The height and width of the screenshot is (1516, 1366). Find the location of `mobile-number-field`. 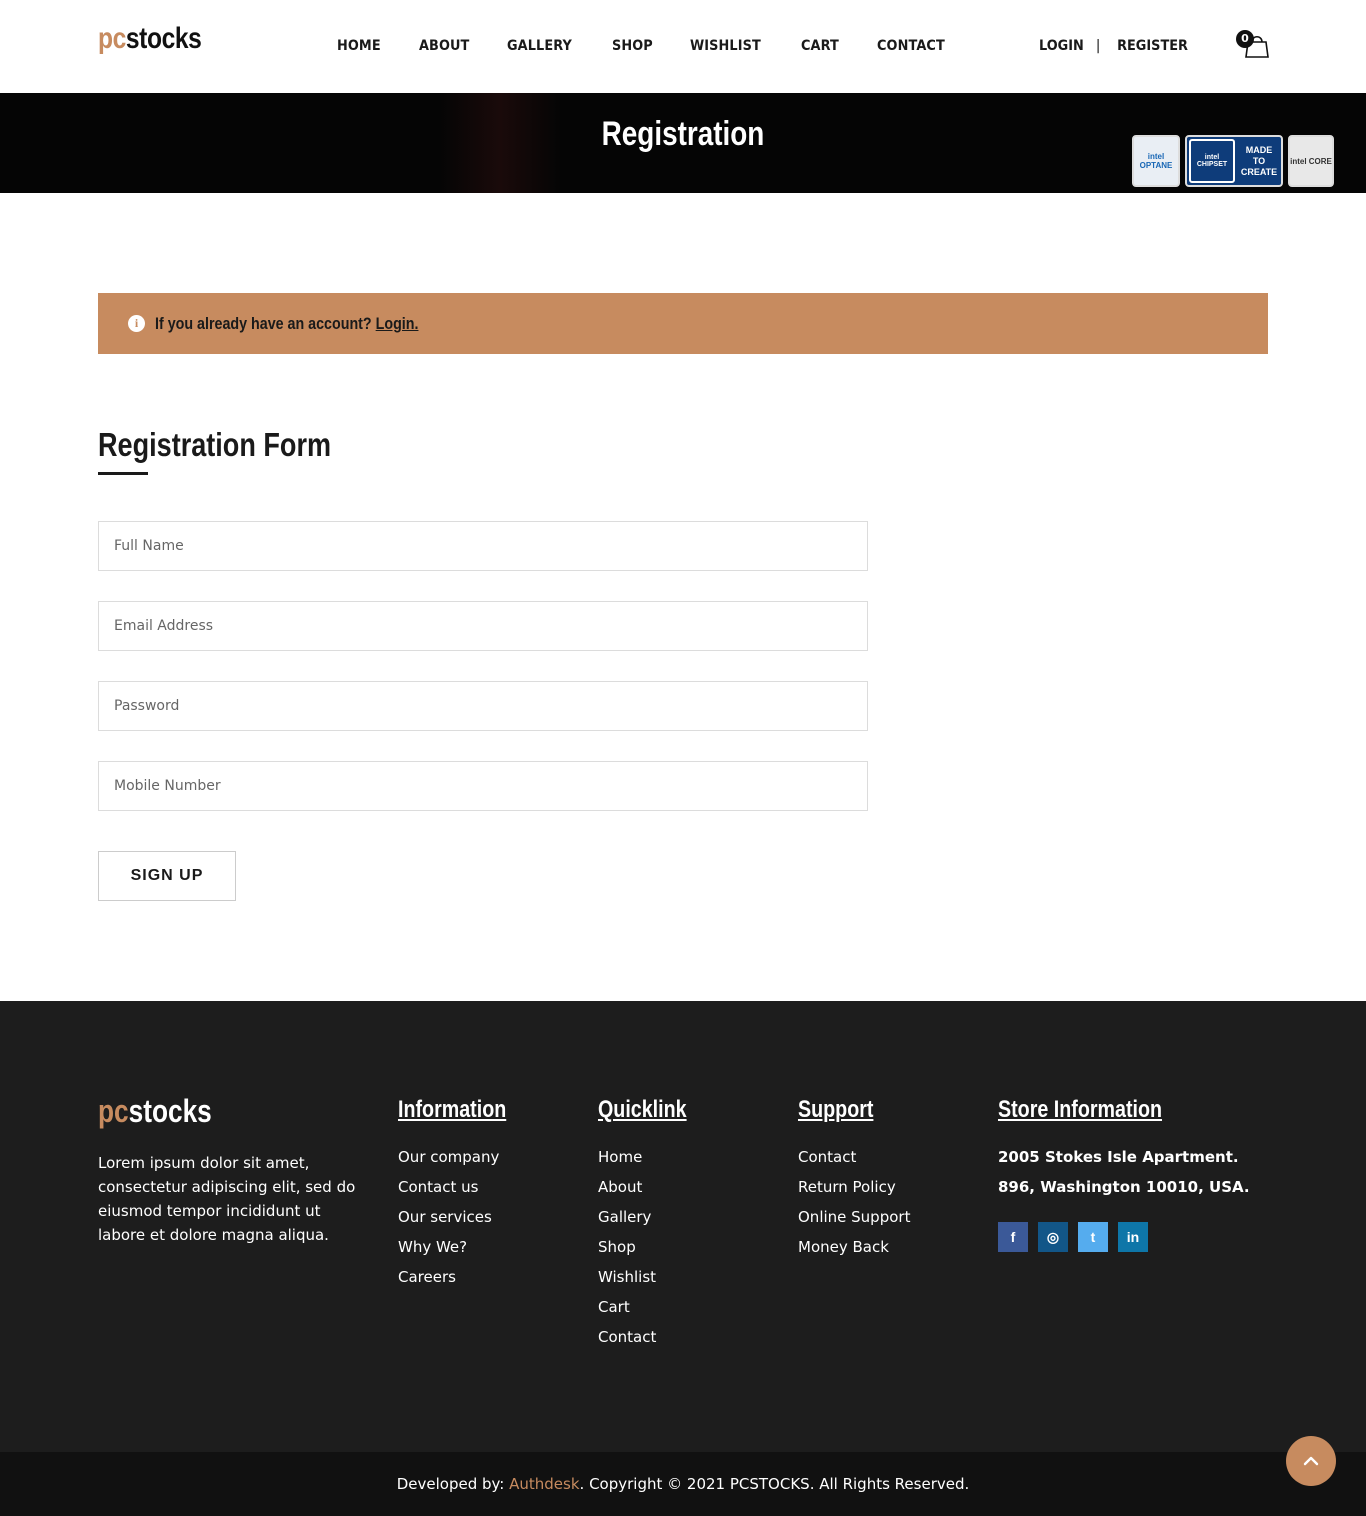

mobile-number-field is located at coordinates (483, 786).